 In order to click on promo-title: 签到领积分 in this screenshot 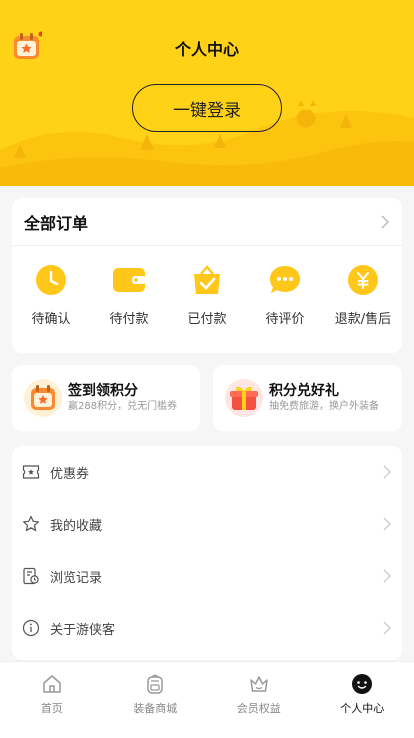, I will do `click(103, 391)`.